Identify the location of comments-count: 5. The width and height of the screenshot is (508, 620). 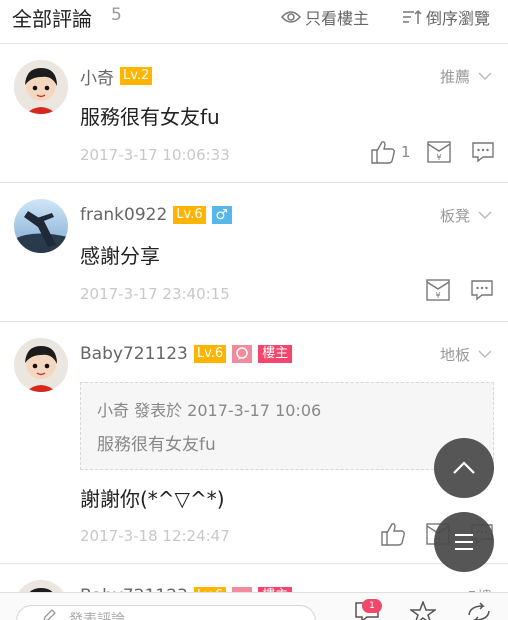
(116, 15).